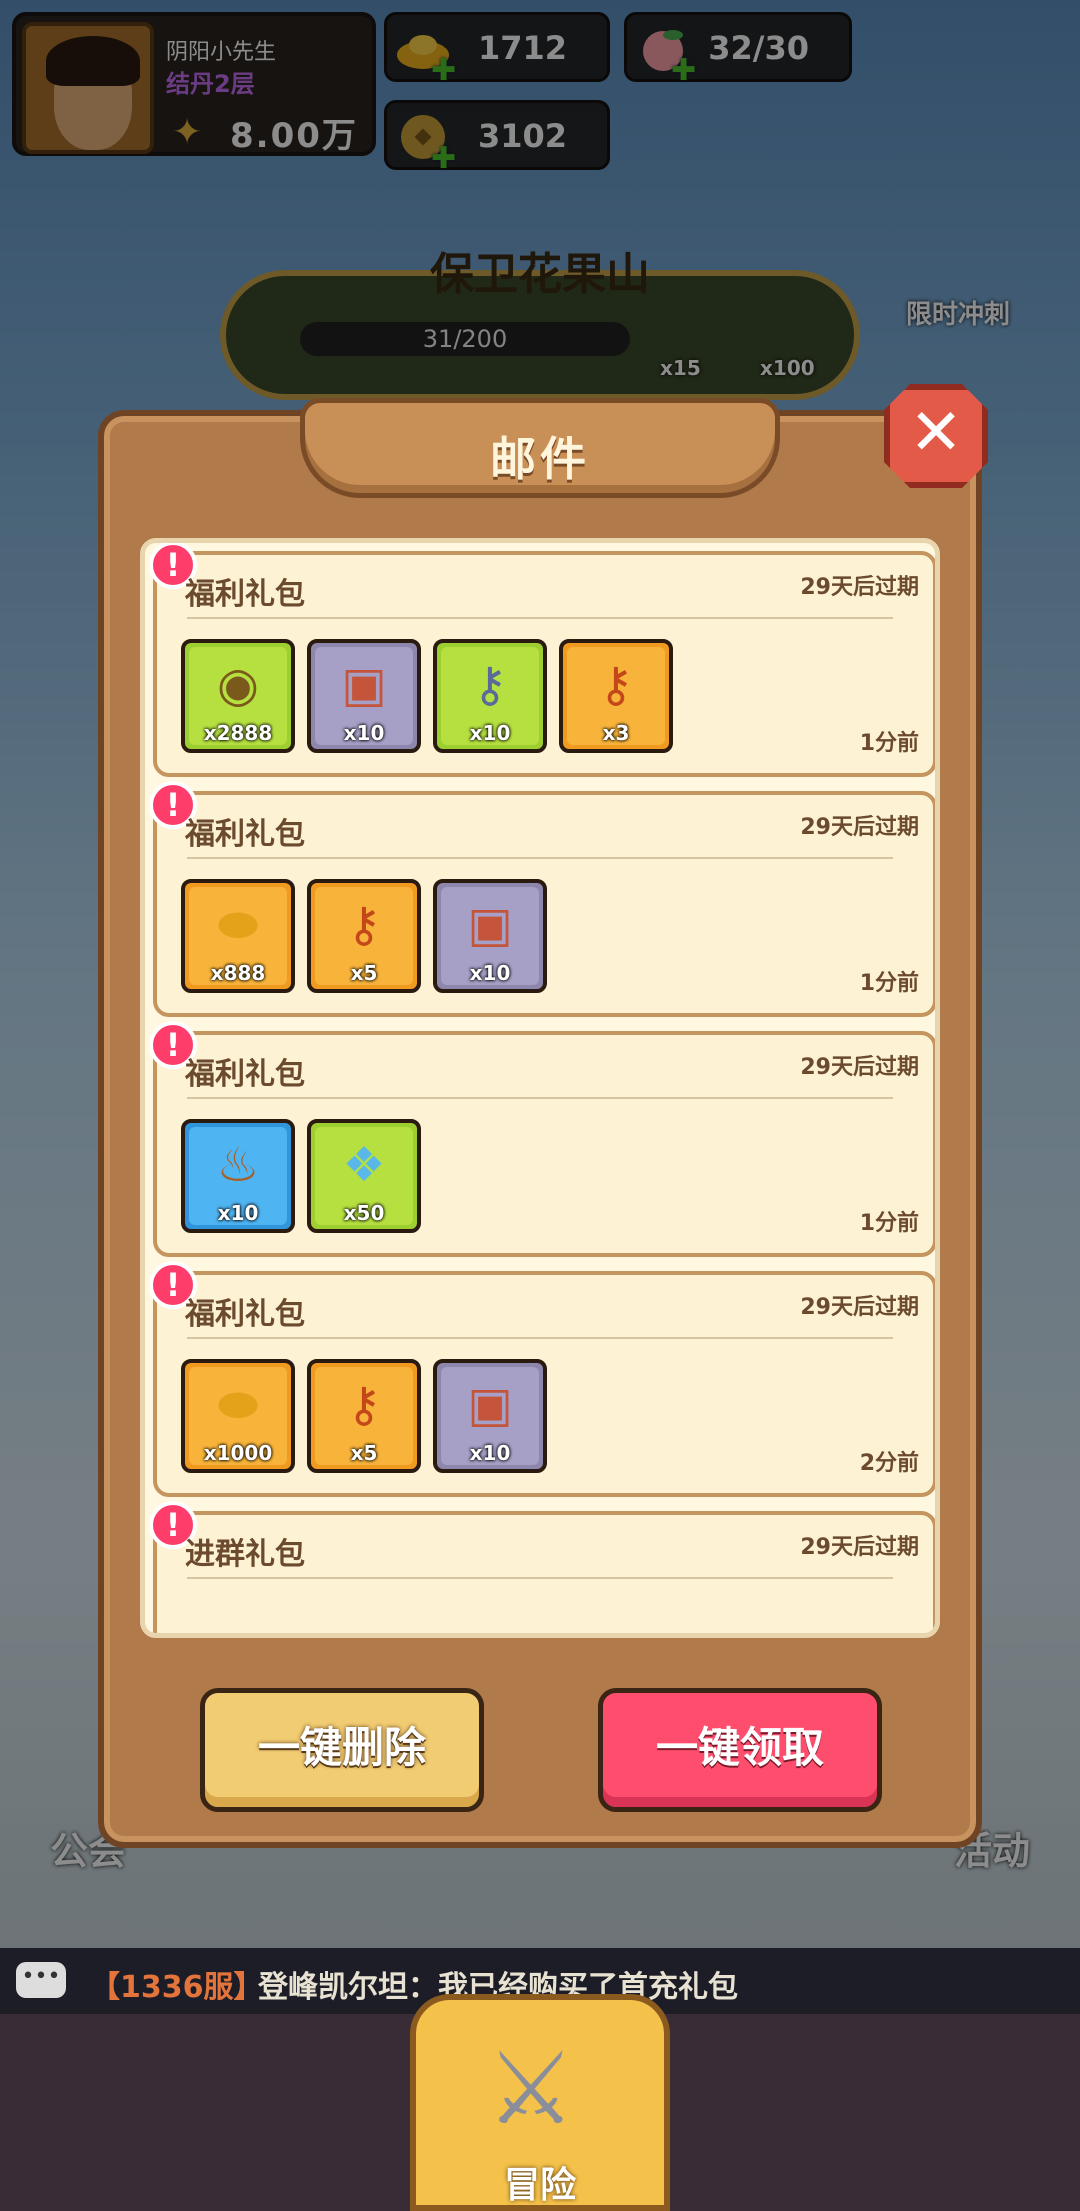 Image resolution: width=1080 pixels, height=2211 pixels. I want to click on delete-all-button: 一键删除, so click(342, 1750).